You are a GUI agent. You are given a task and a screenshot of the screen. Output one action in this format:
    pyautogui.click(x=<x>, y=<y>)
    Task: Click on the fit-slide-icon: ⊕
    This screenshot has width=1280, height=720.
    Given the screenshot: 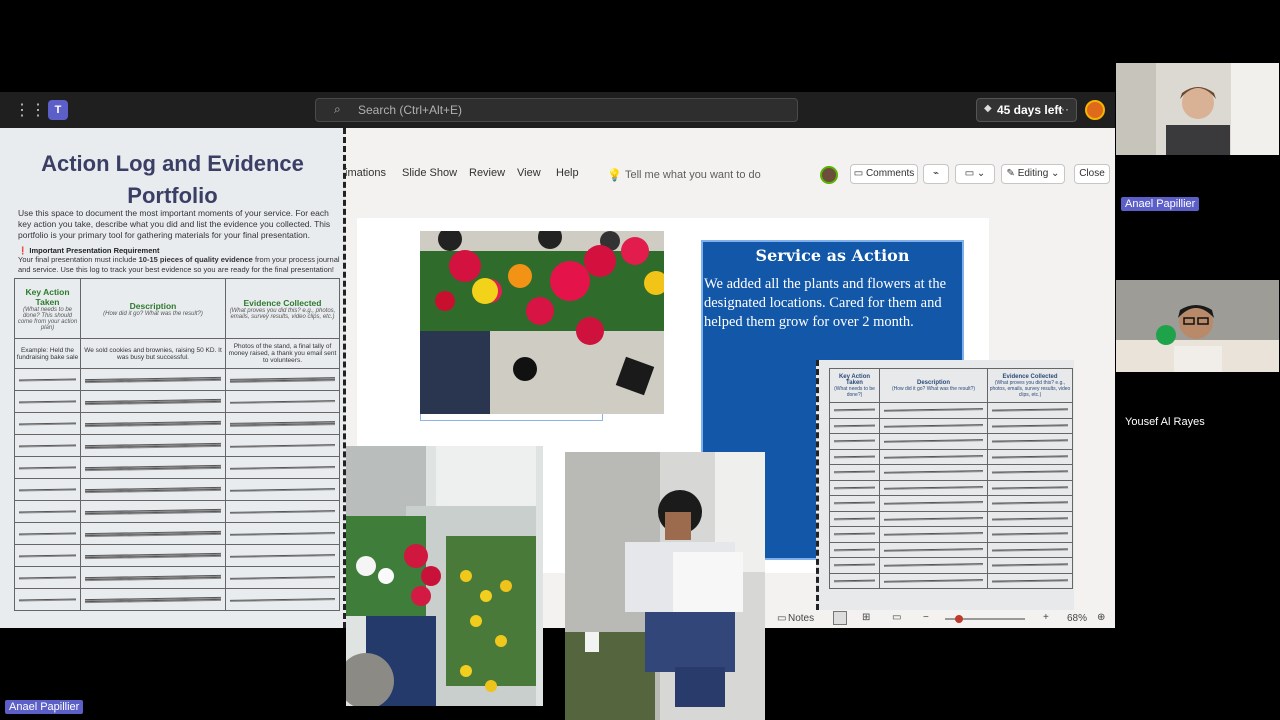 What is the action you would take?
    pyautogui.click(x=1101, y=617)
    